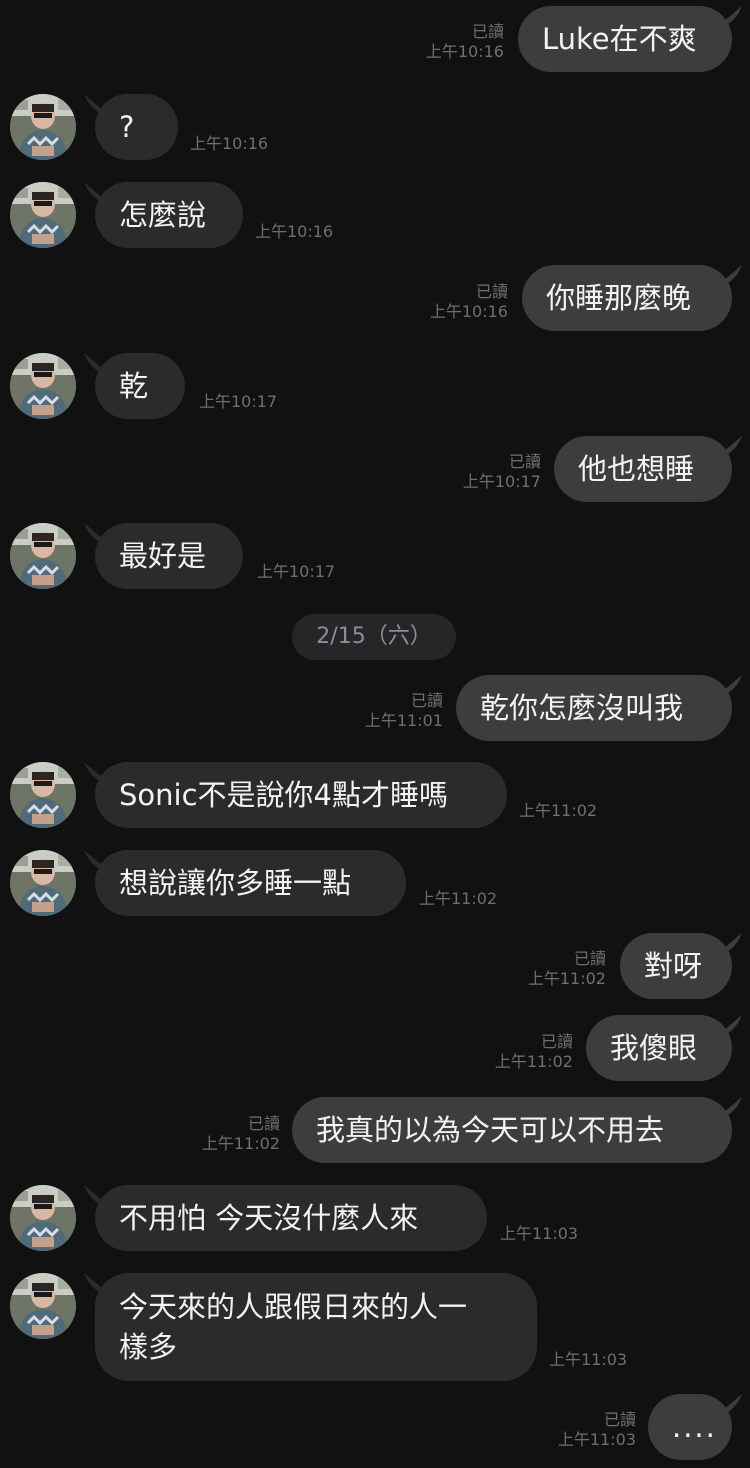 Image resolution: width=750 pixels, height=1468 pixels. Describe the element at coordinates (673, 966) in the screenshot. I see `message-text: 對呀` at that location.